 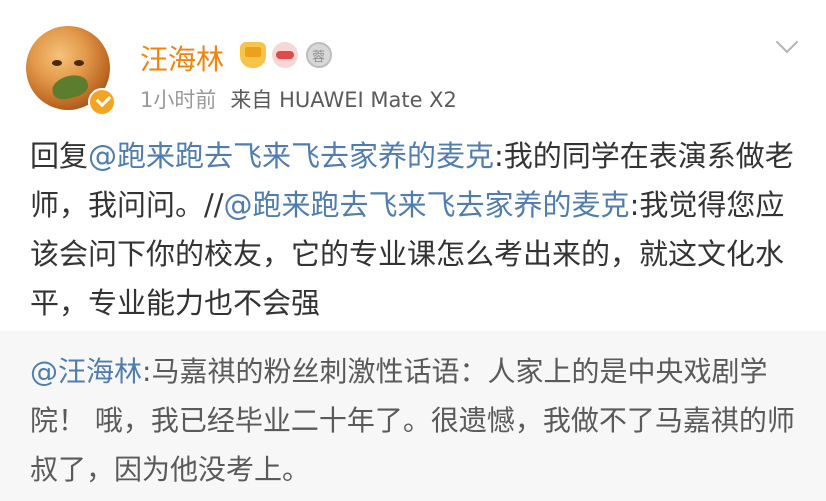 I want to click on username: 汪海林, so click(x=182, y=58).